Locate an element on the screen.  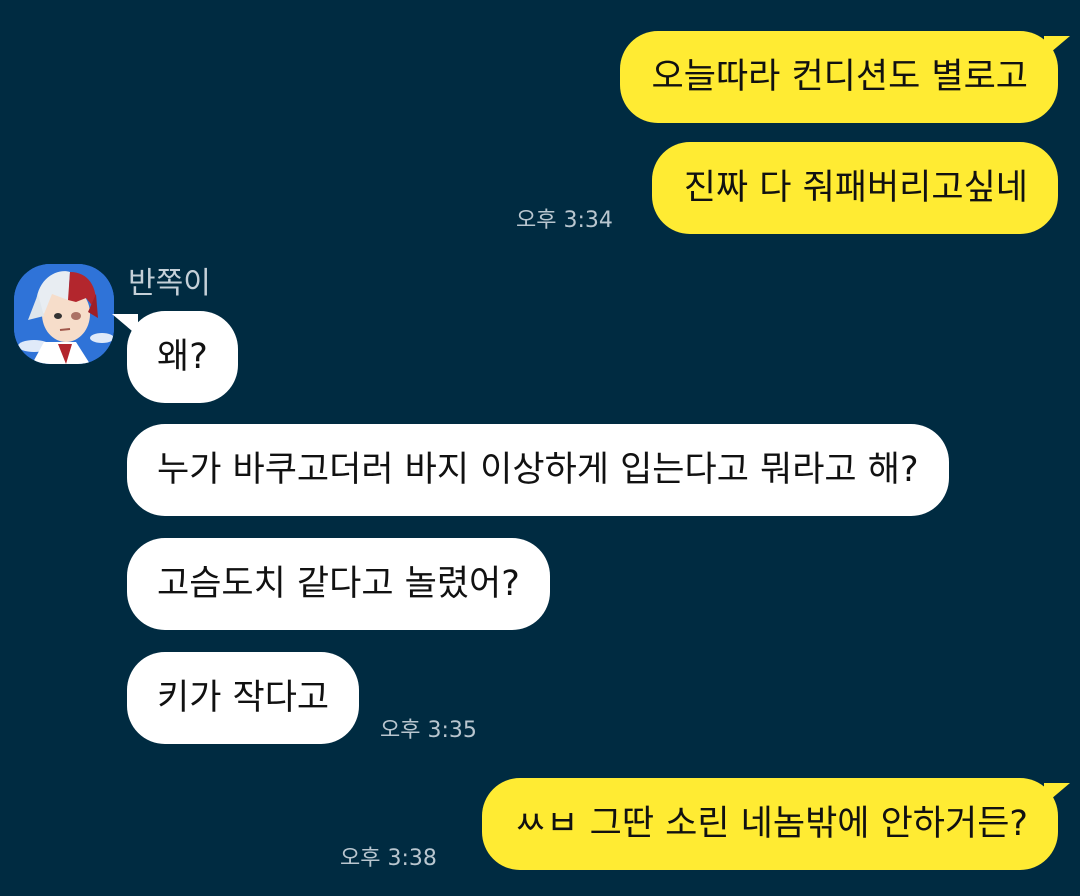
sender-avatar is located at coordinates (64, 314).